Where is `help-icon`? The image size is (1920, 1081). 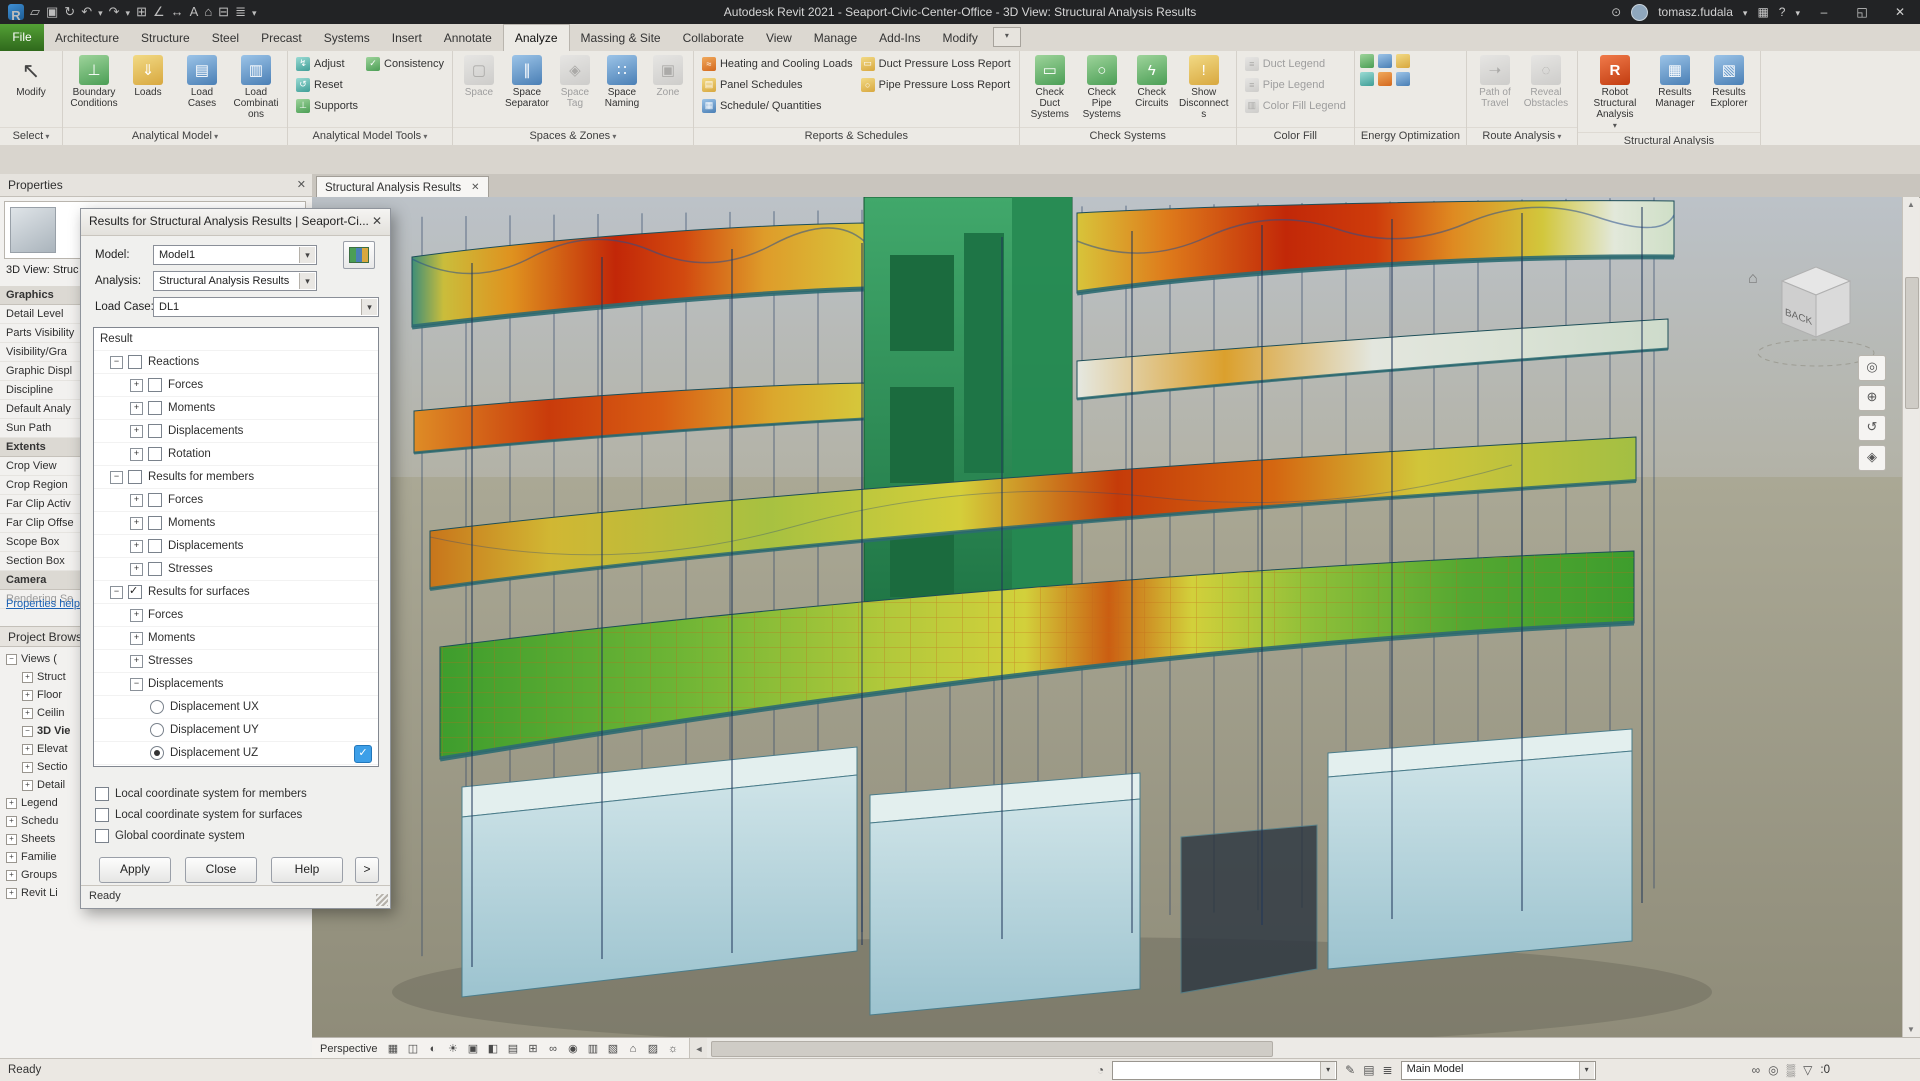
help-icon is located at coordinates (1782, 12).